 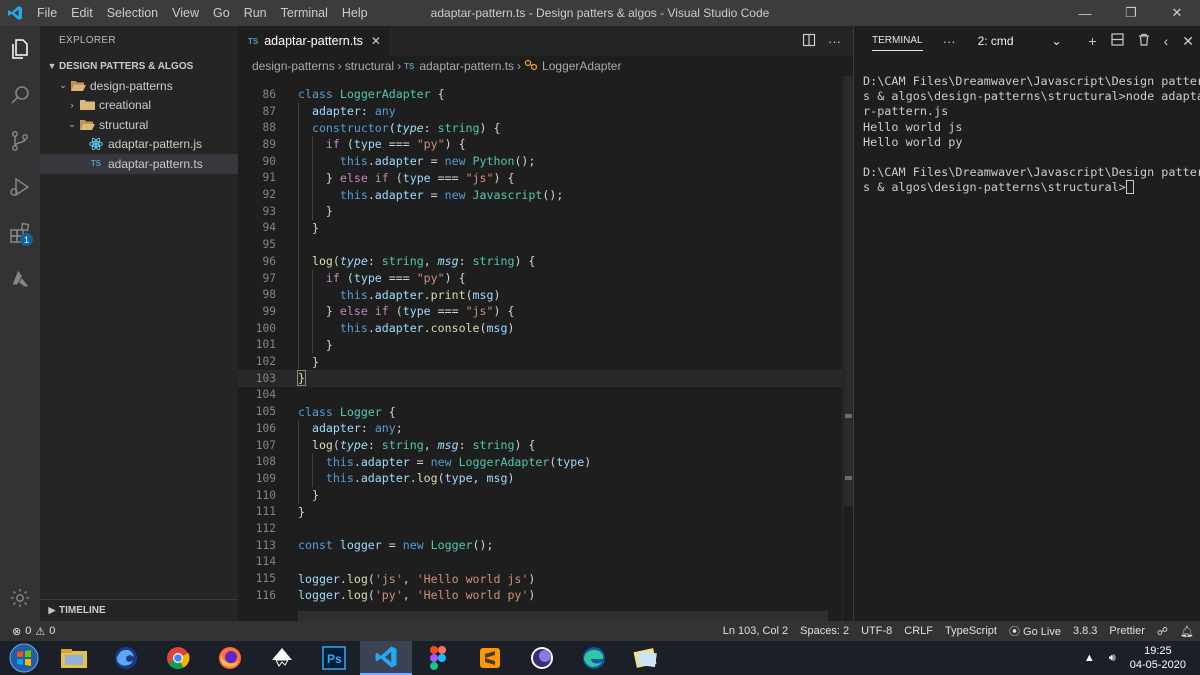 What do you see at coordinates (427, 478) in the screenshot?
I see `code-token: log` at bounding box center [427, 478].